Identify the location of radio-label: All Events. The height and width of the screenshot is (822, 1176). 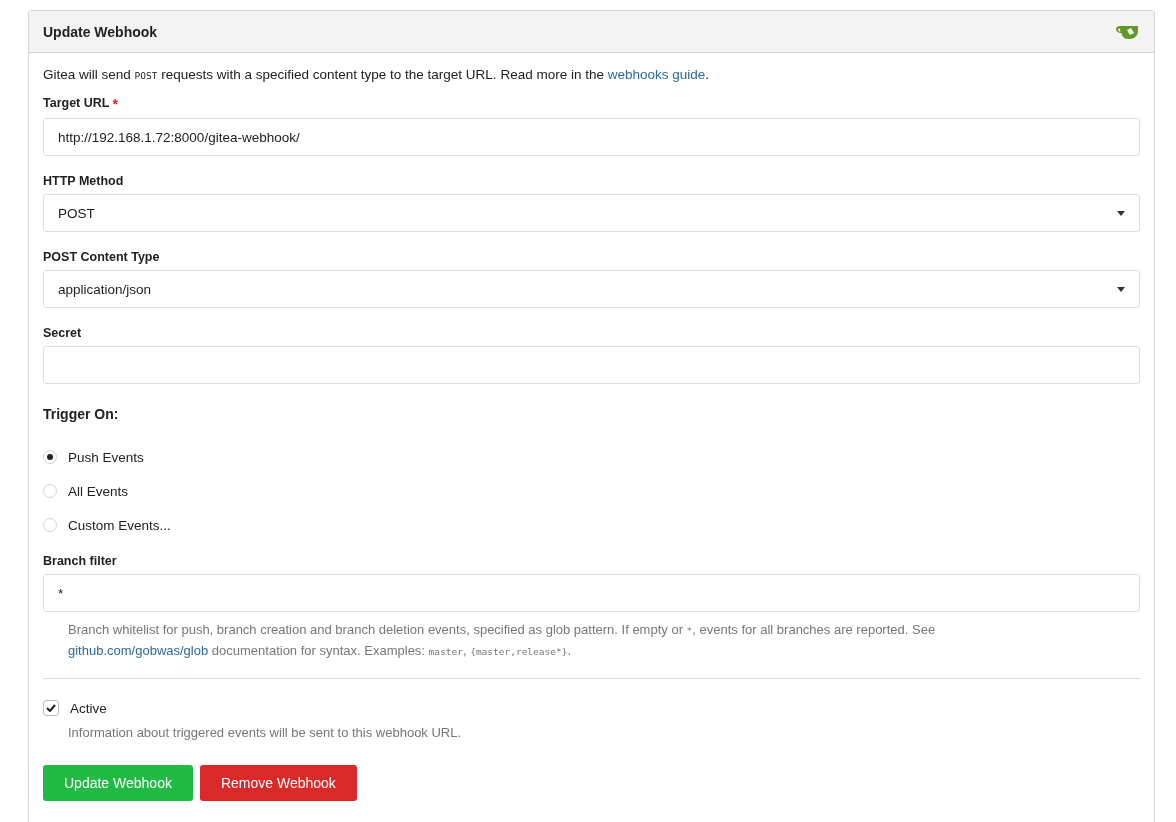
(98, 491).